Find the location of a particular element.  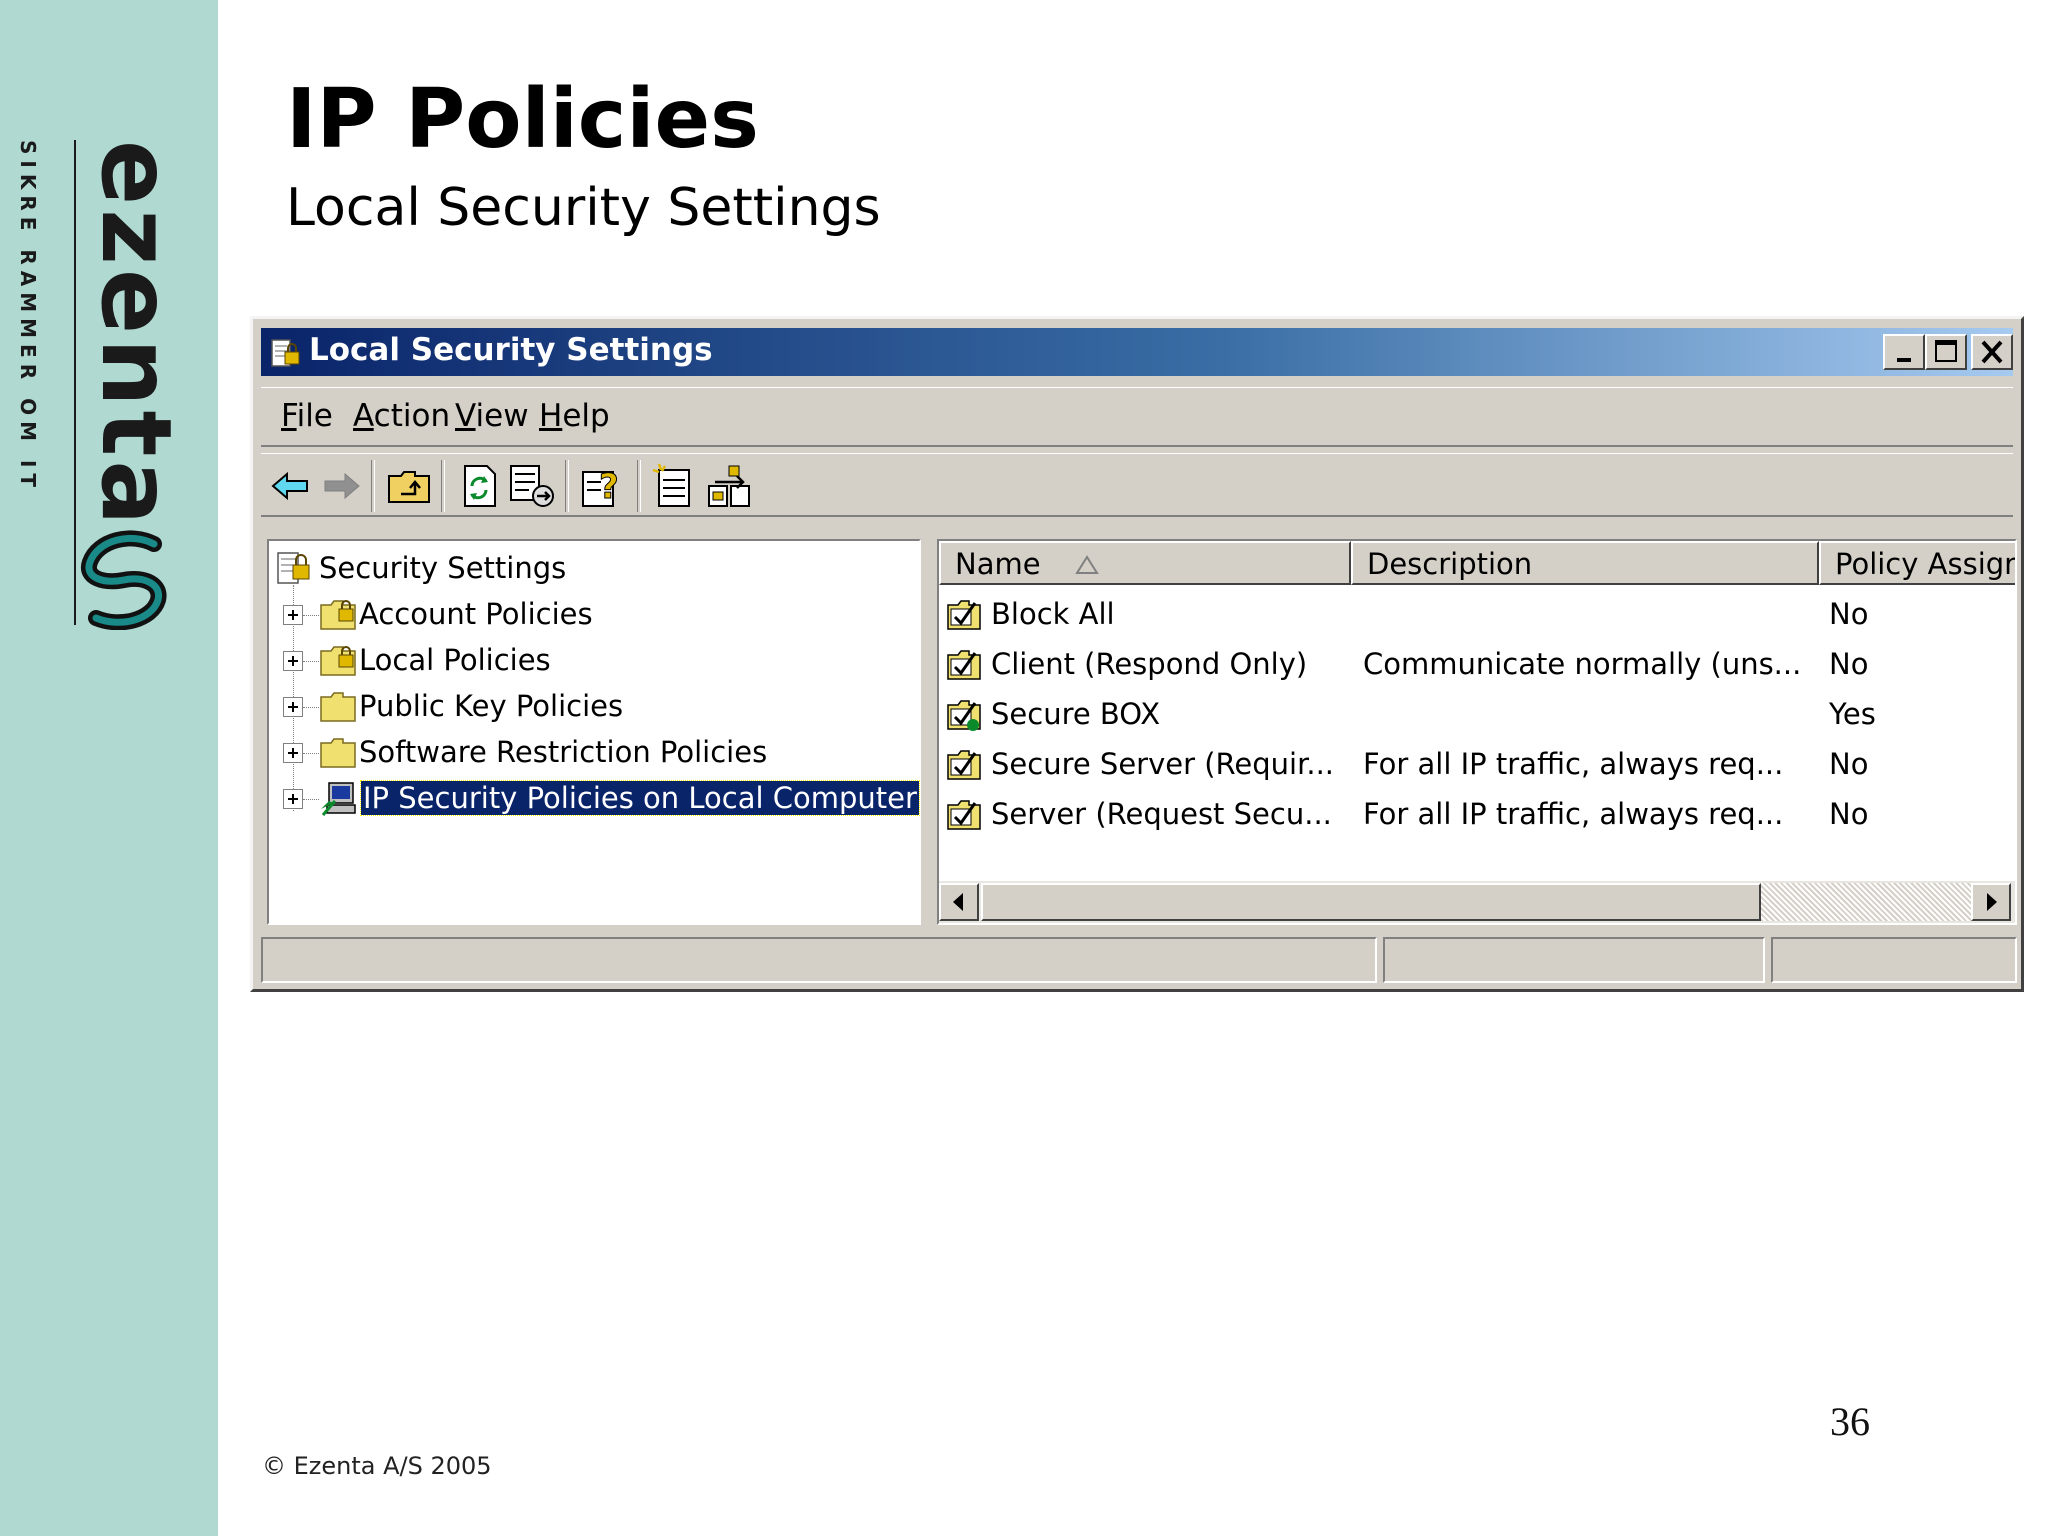

up-one-level-icon is located at coordinates (409, 486).